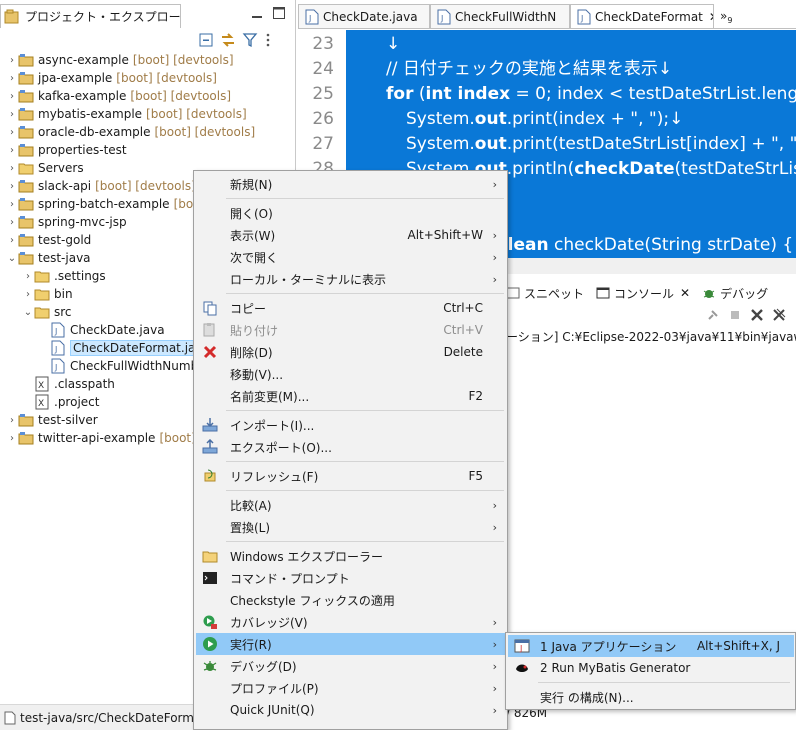  I want to click on menu-separator, so click(365, 541).